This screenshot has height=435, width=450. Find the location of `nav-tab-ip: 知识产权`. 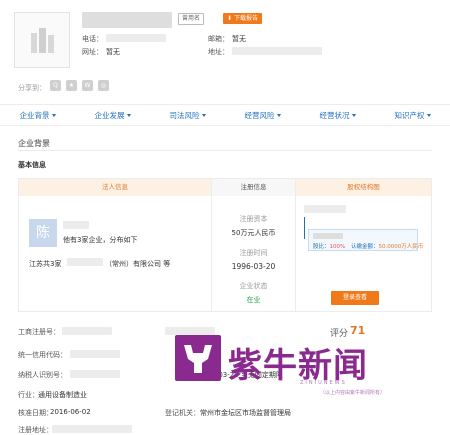

nav-tab-ip: 知识产权 is located at coordinates (413, 115).